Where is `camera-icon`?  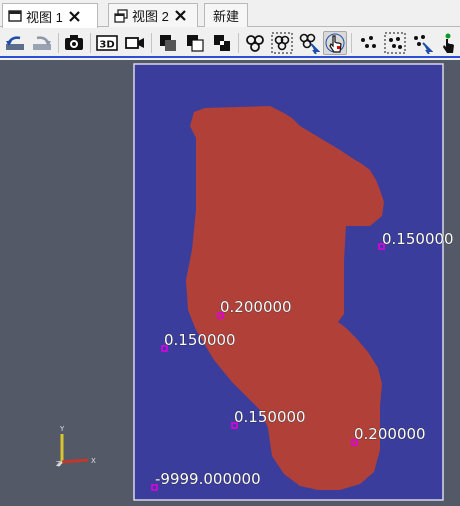 camera-icon is located at coordinates (134, 43).